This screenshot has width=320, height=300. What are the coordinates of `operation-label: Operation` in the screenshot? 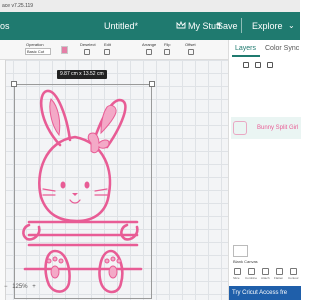 It's located at (35, 44).